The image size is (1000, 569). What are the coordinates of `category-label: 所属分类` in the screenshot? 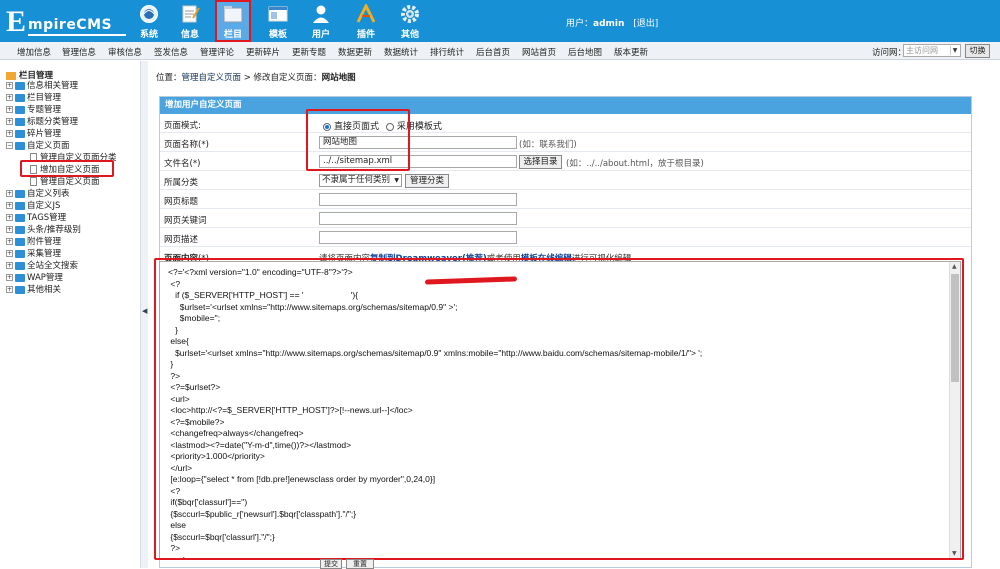 It's located at (181, 183).